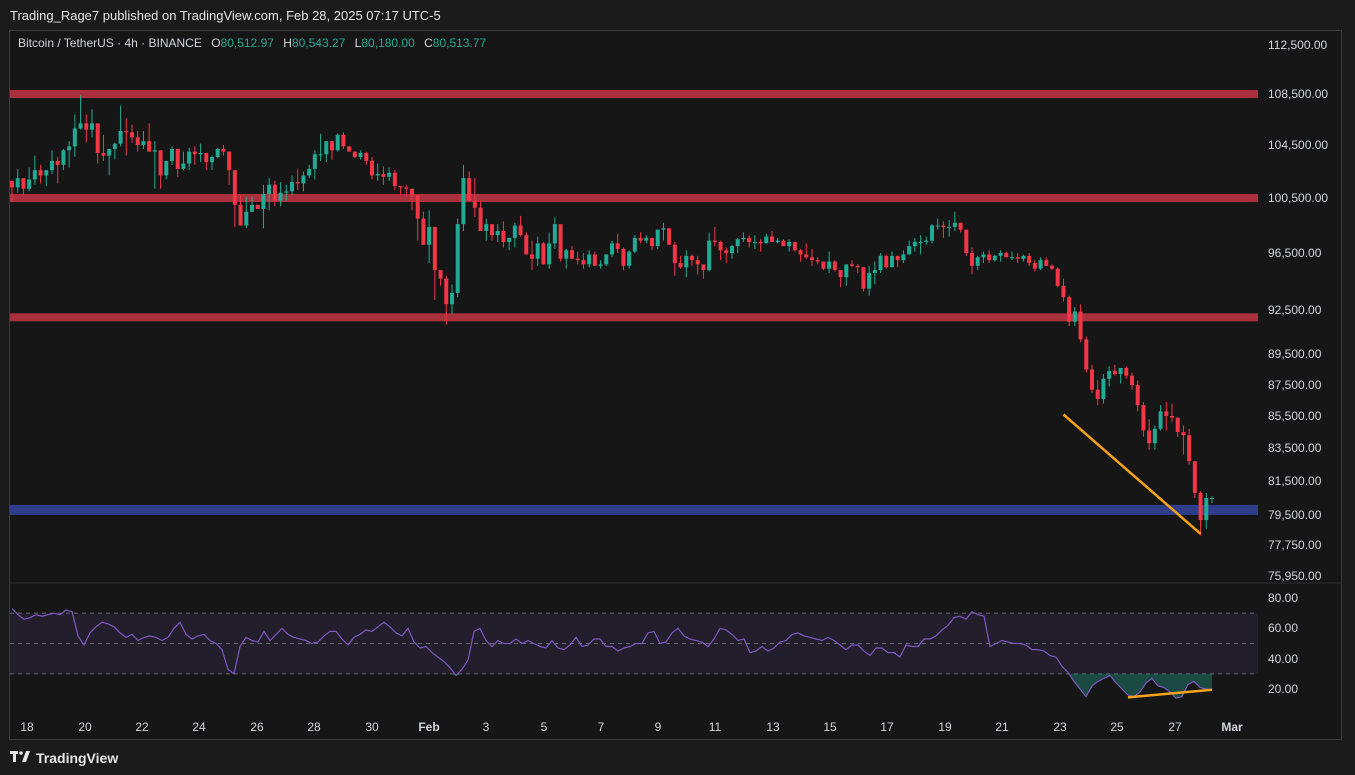  I want to click on time-tick-label: 27, so click(1175, 727).